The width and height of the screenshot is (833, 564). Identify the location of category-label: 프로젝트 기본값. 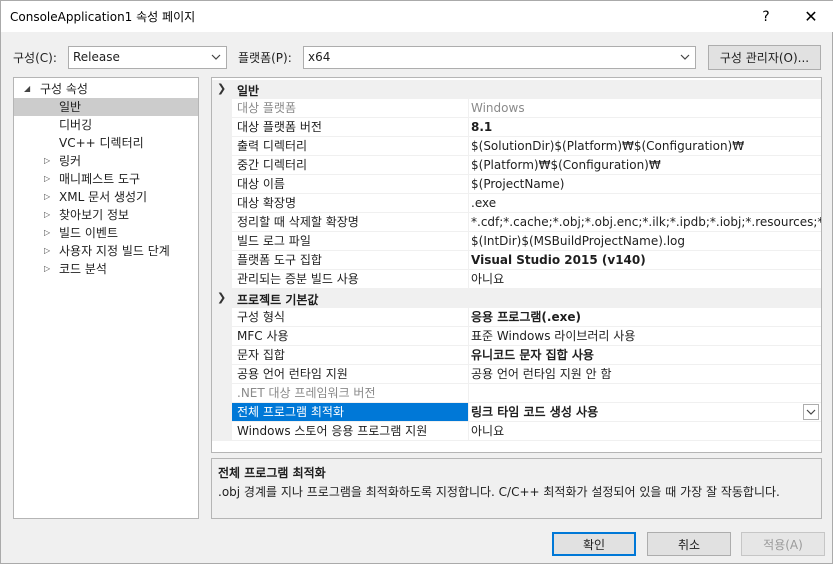
(278, 300).